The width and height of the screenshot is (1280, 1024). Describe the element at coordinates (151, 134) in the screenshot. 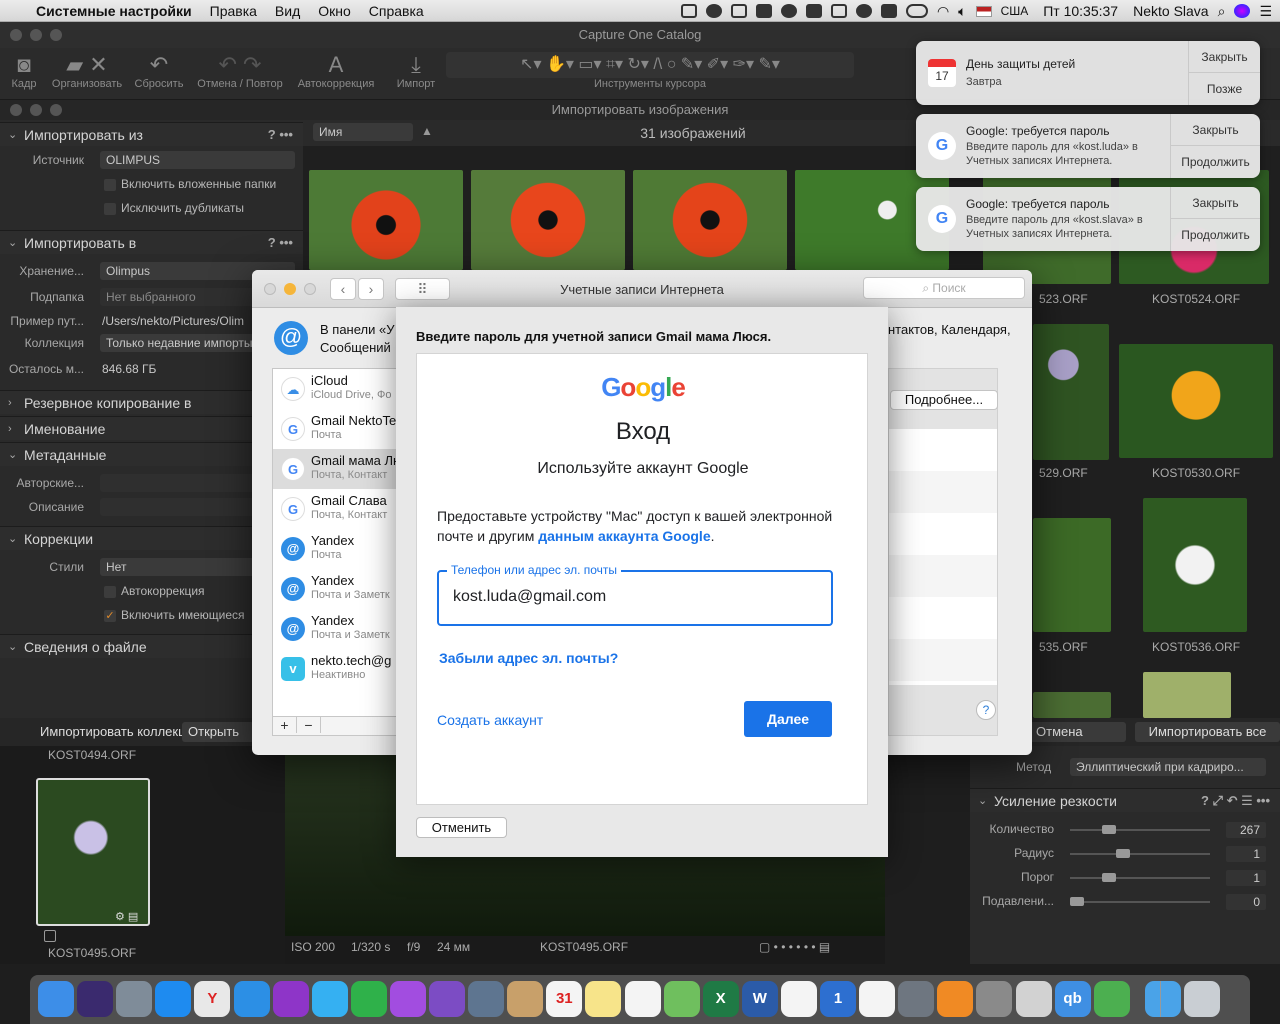

I see `section-import-from: ⌄ Импортировать из? •••` at that location.